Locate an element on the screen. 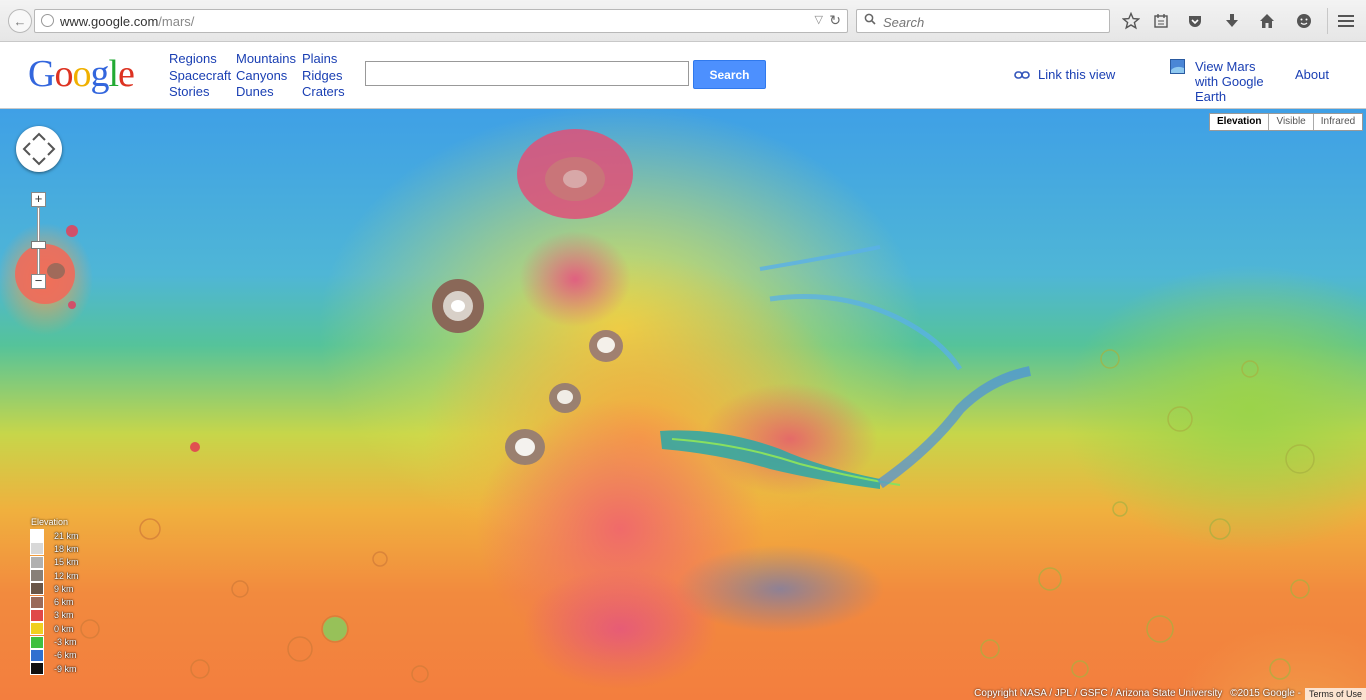  tab-elevation: Elevation is located at coordinates (1239, 122).